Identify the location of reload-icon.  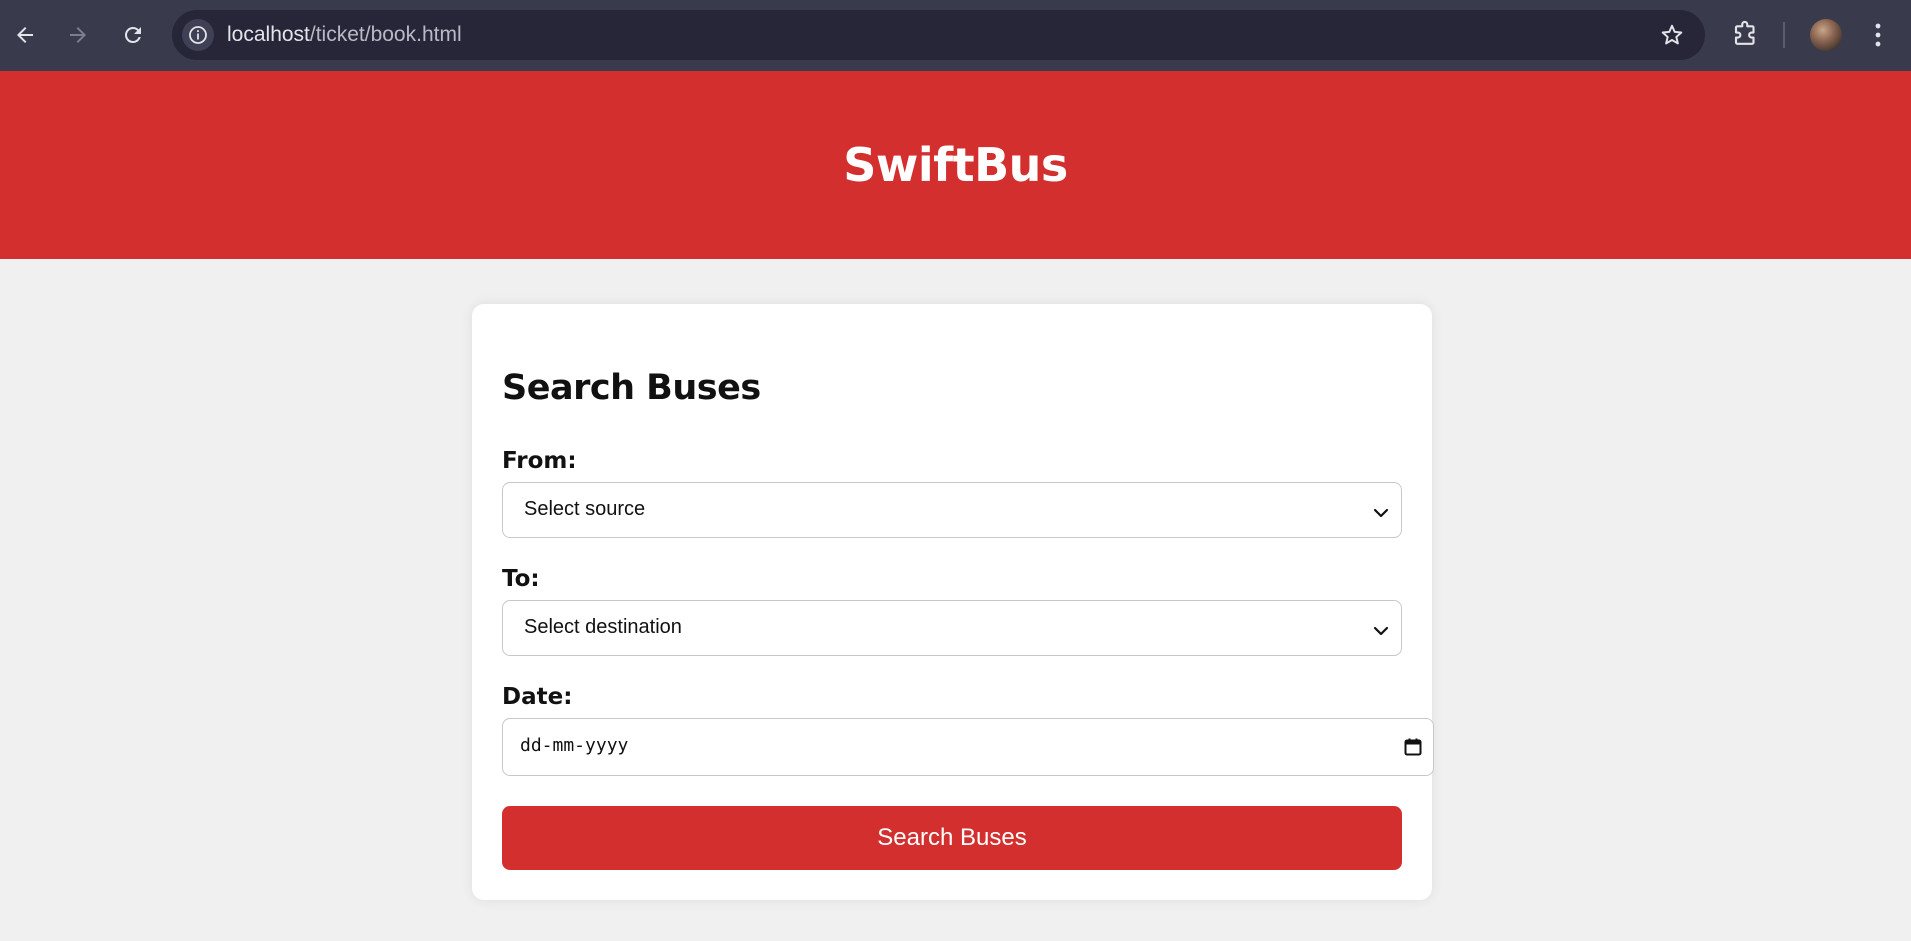
(133, 35).